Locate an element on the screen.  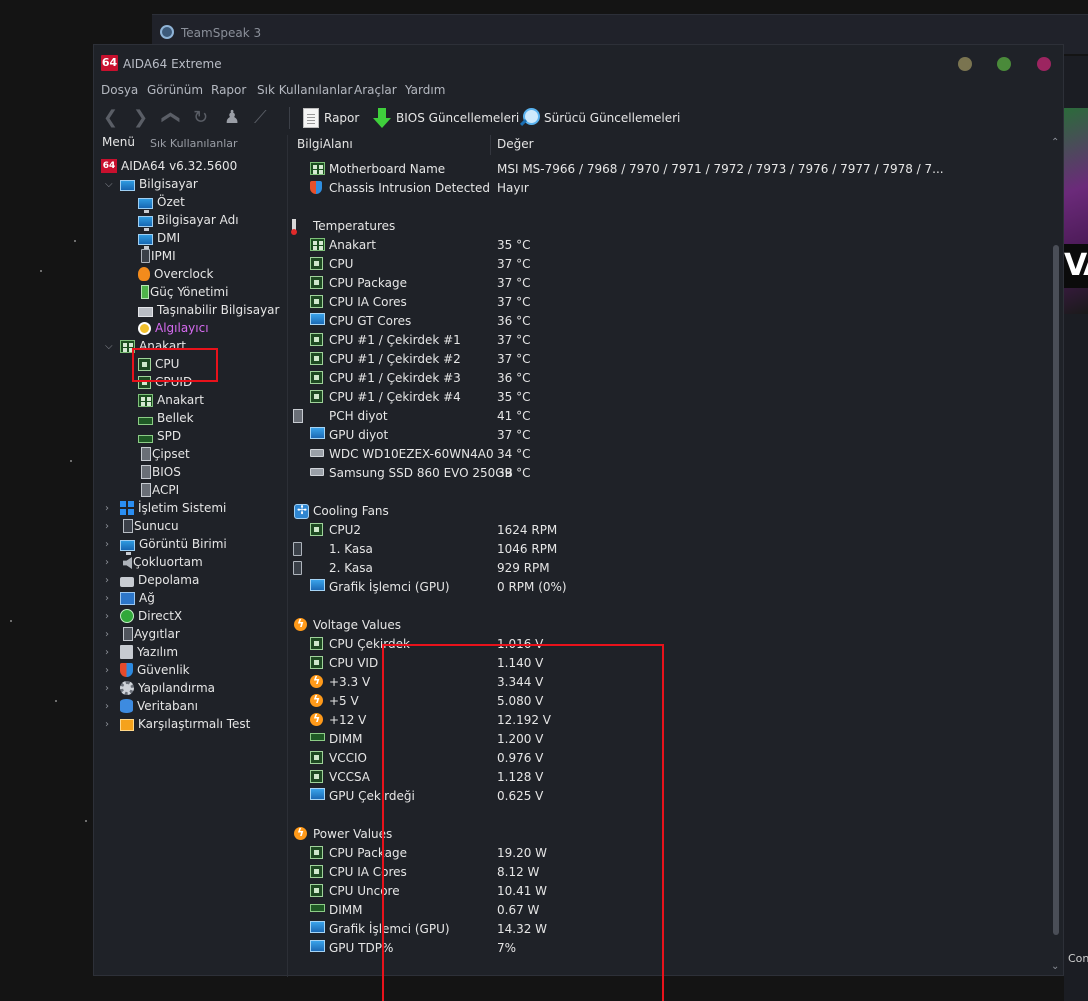
tree-item-ag: Ağ is located at coordinates (137, 598).